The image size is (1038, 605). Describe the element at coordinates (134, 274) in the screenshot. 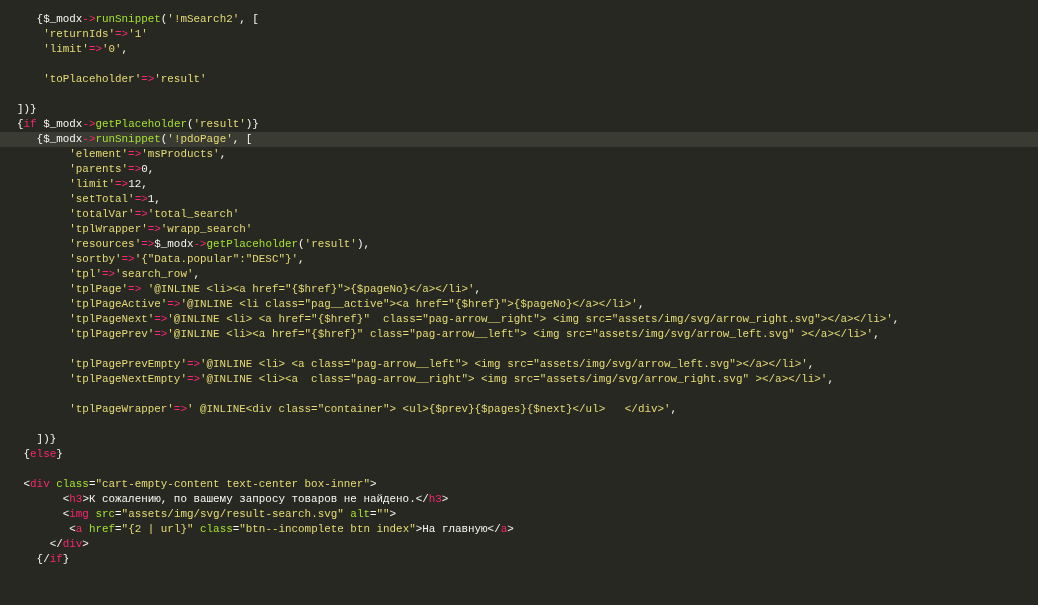

I see `code-line: 'tpl'=>'search_row',` at that location.